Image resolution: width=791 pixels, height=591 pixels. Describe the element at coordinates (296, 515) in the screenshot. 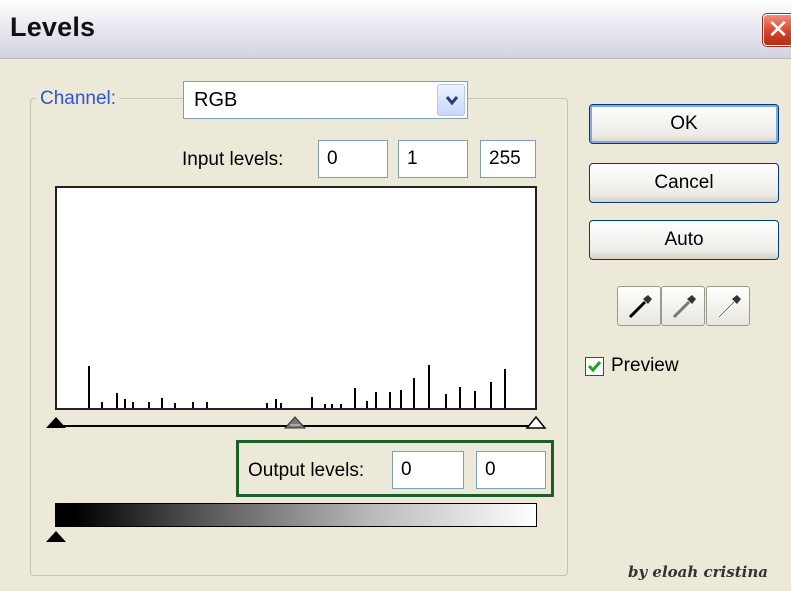

I see `output-gradient-bar` at that location.